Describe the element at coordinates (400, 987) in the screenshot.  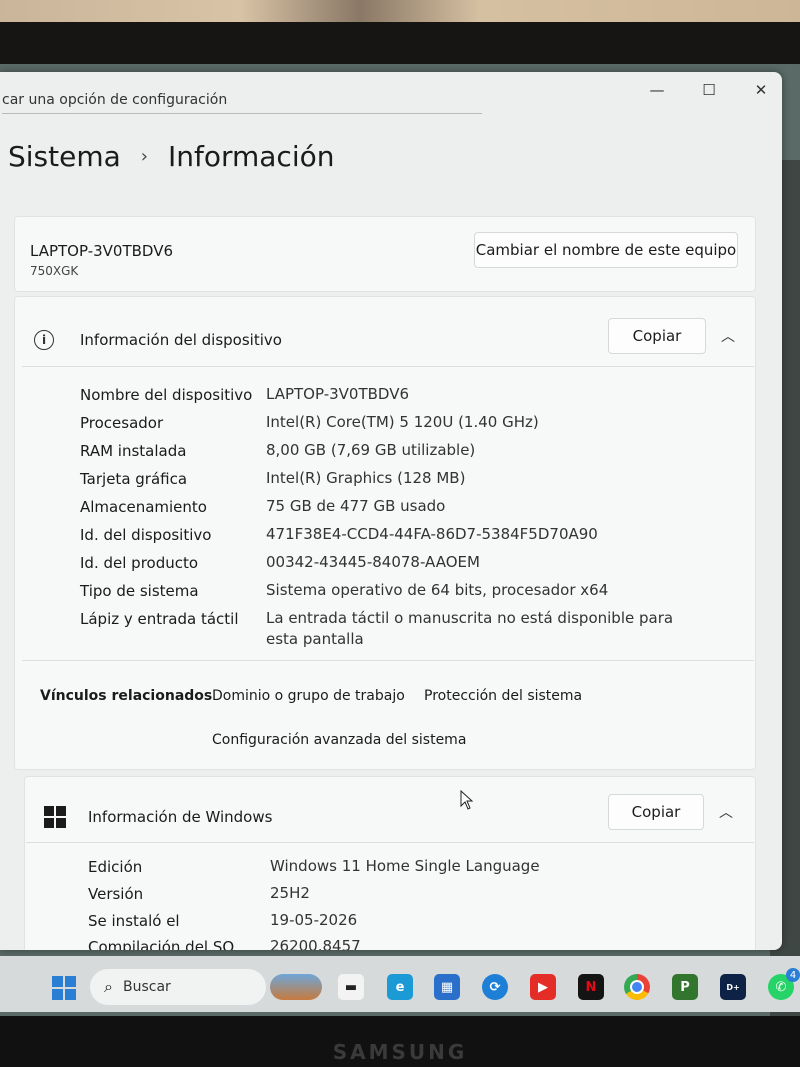
I see `edge-icon: e` at that location.